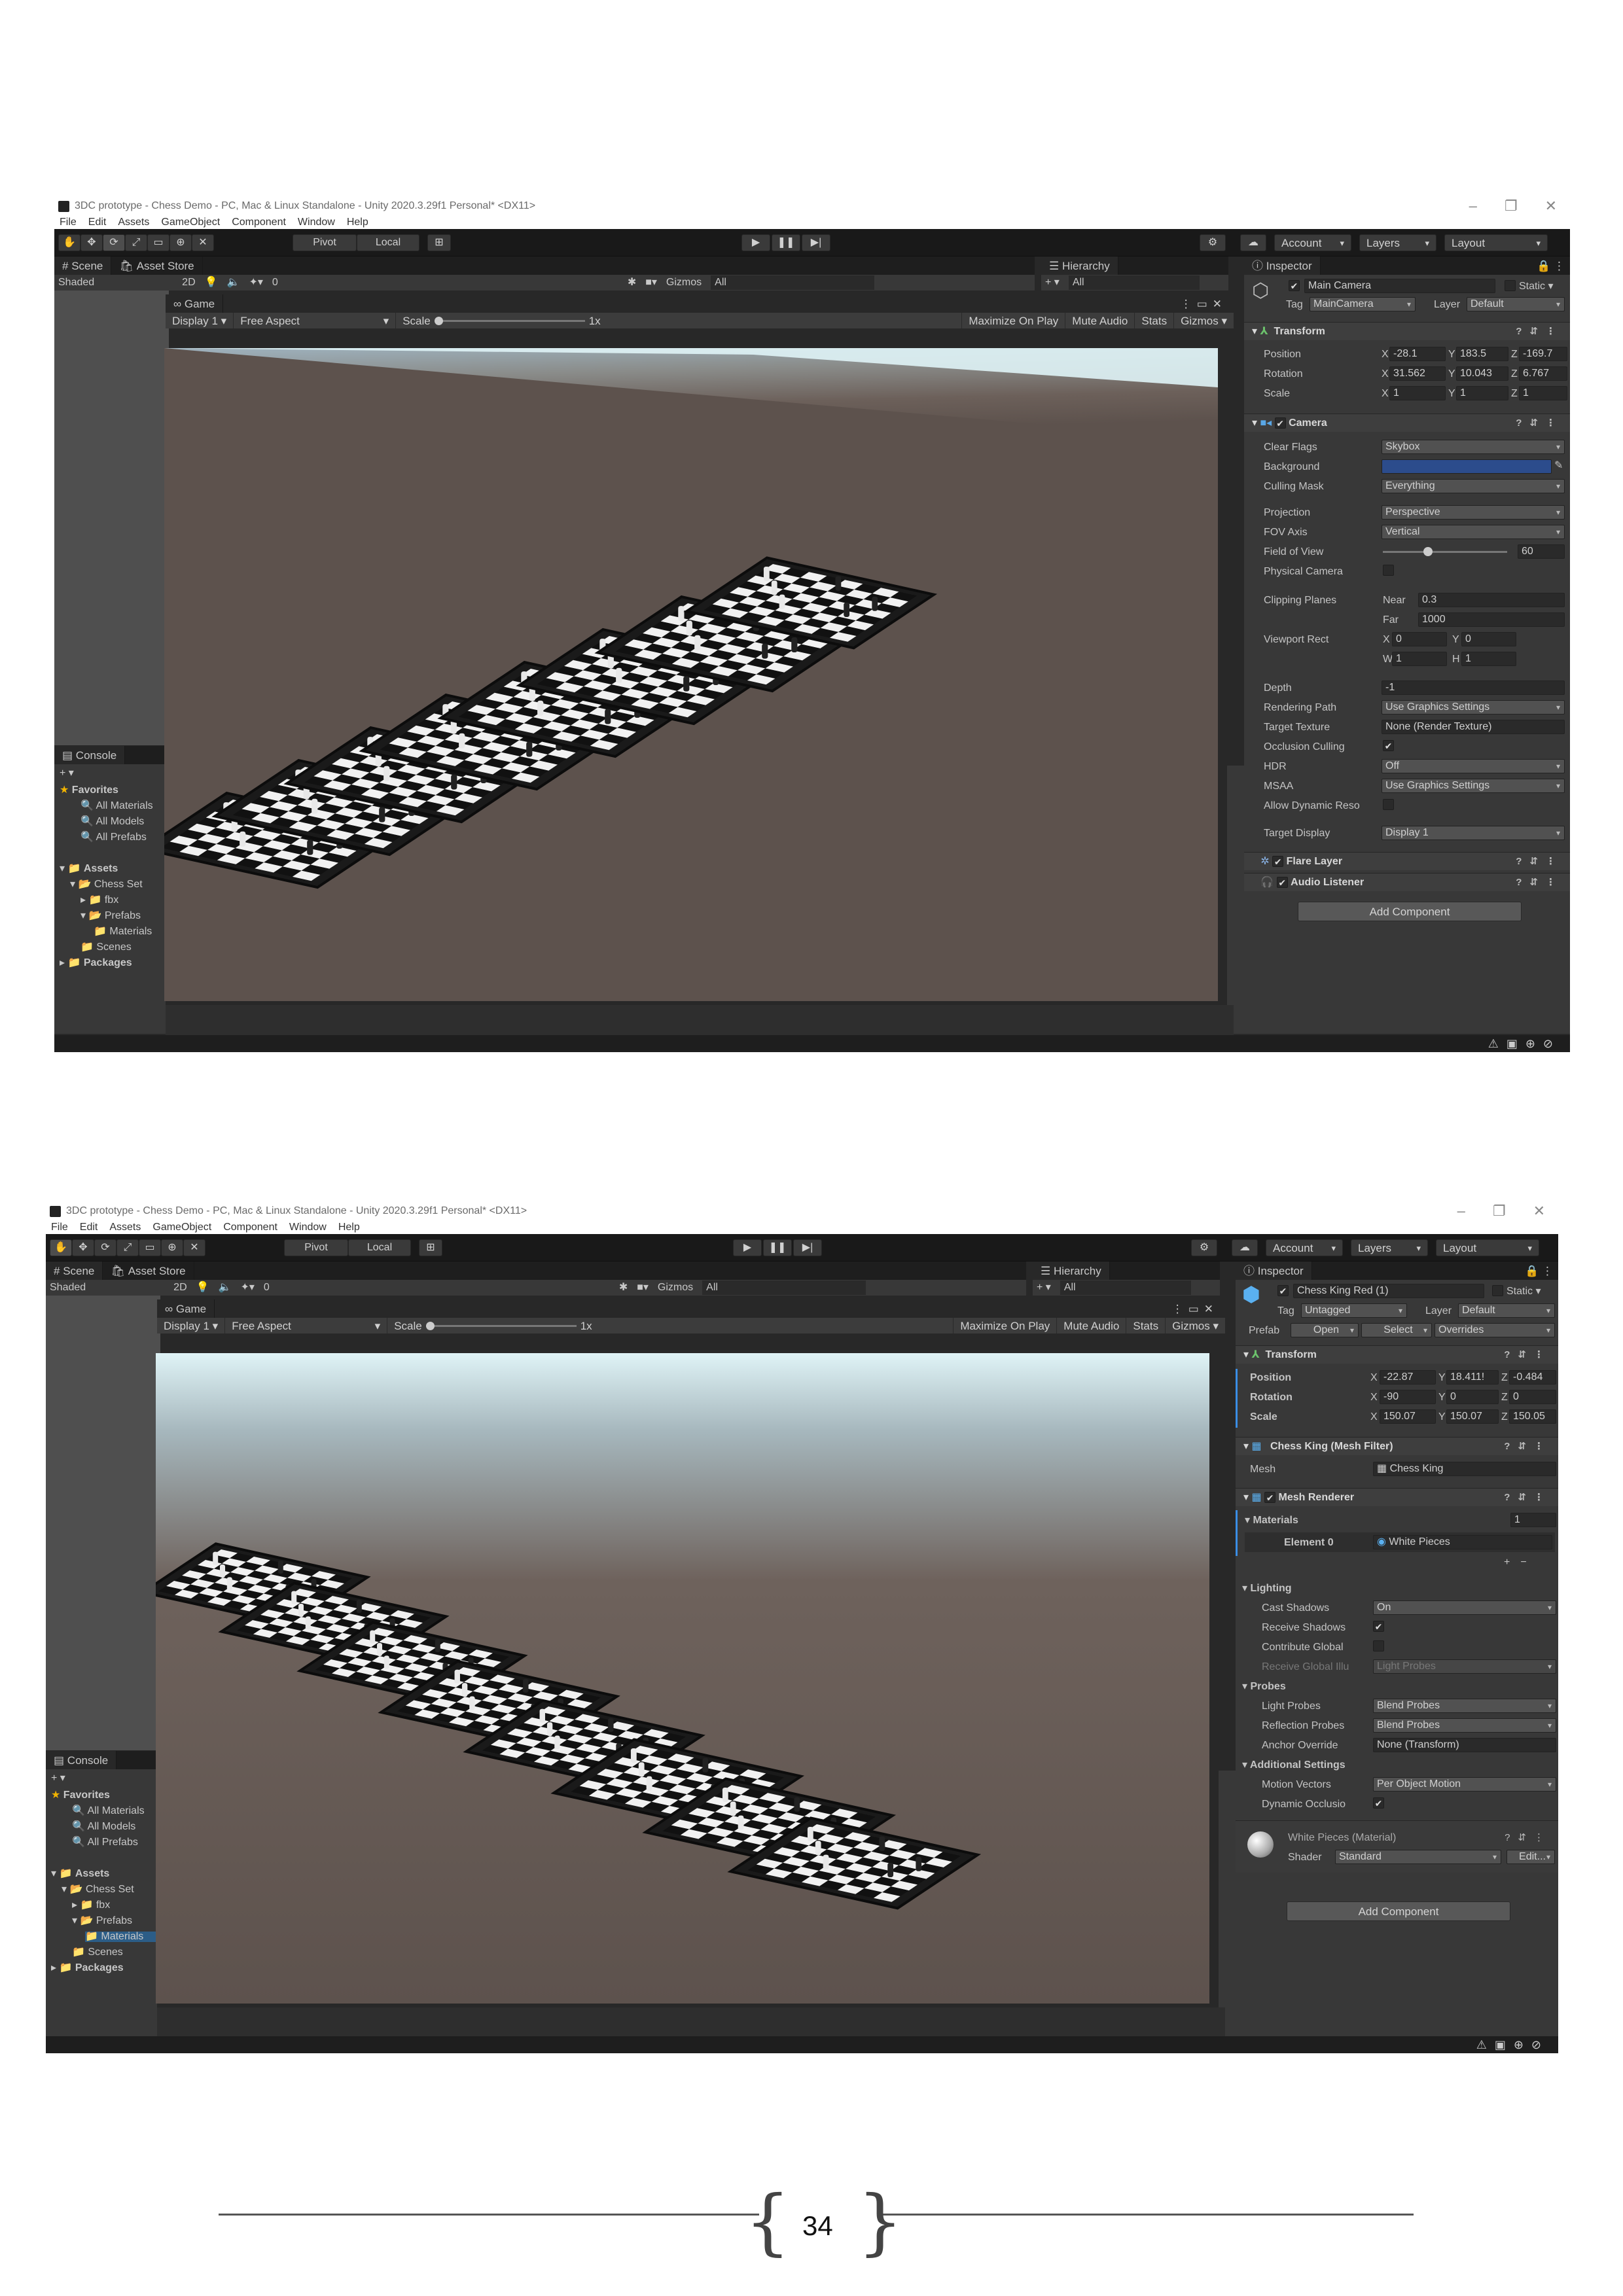 Image resolution: width=1623 pixels, height=2296 pixels. What do you see at coordinates (87, 1968) in the screenshot?
I see `packages-folder: ▸ 📁 Packages` at bounding box center [87, 1968].